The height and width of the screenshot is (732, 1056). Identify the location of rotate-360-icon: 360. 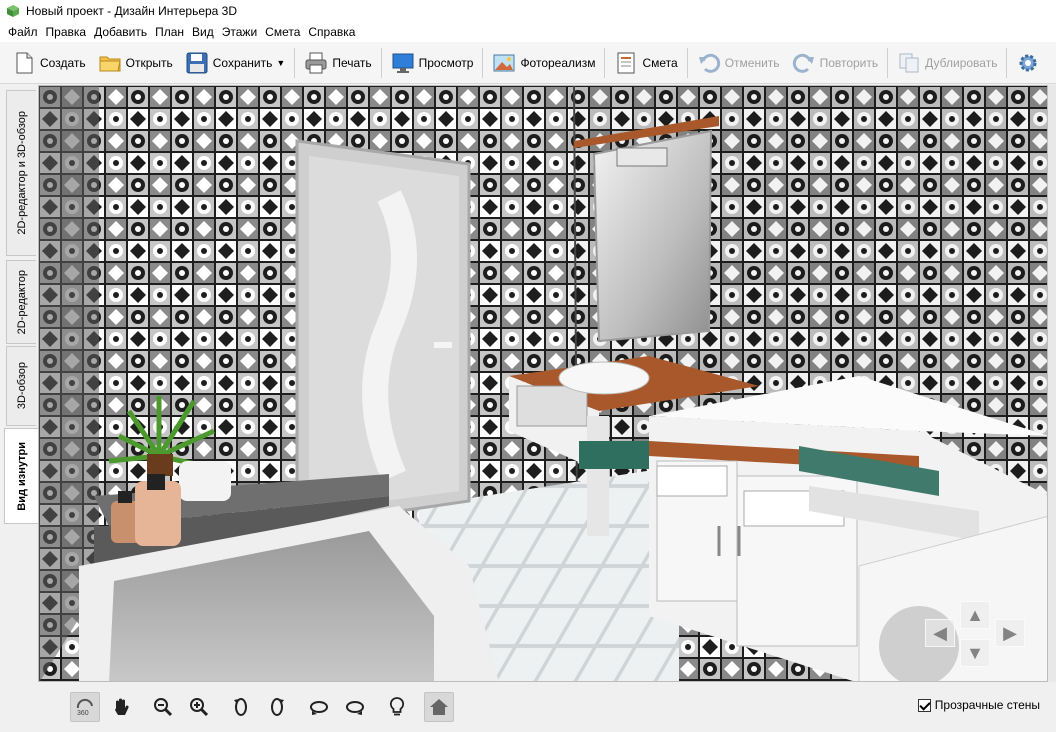
(84, 707).